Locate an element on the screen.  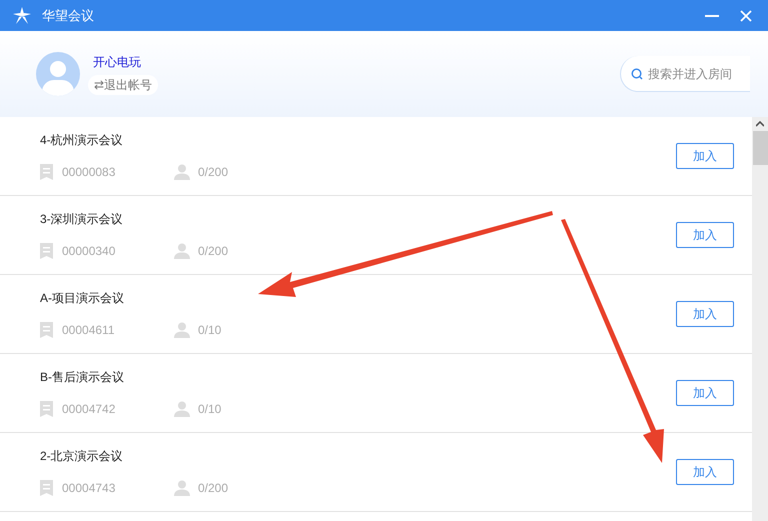
room-id: 00004611 is located at coordinates (89, 330).